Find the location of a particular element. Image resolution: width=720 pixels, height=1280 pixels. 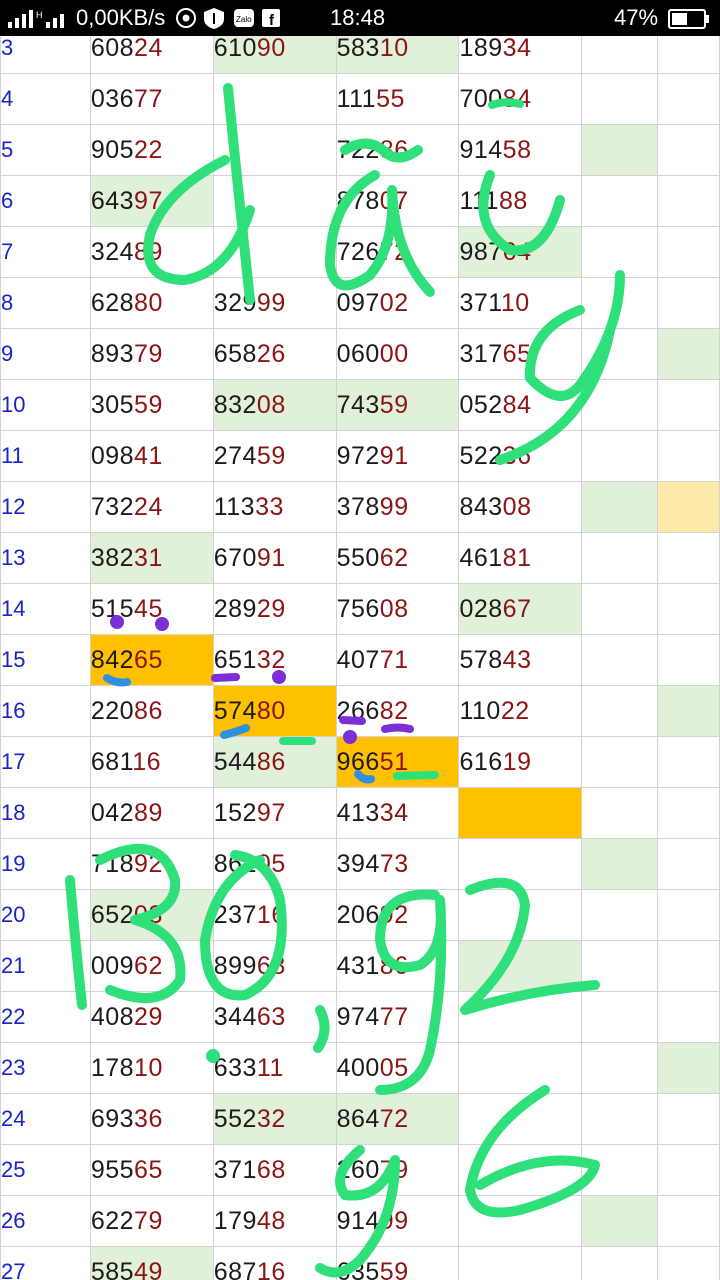

row-number: 15 is located at coordinates (45, 660).